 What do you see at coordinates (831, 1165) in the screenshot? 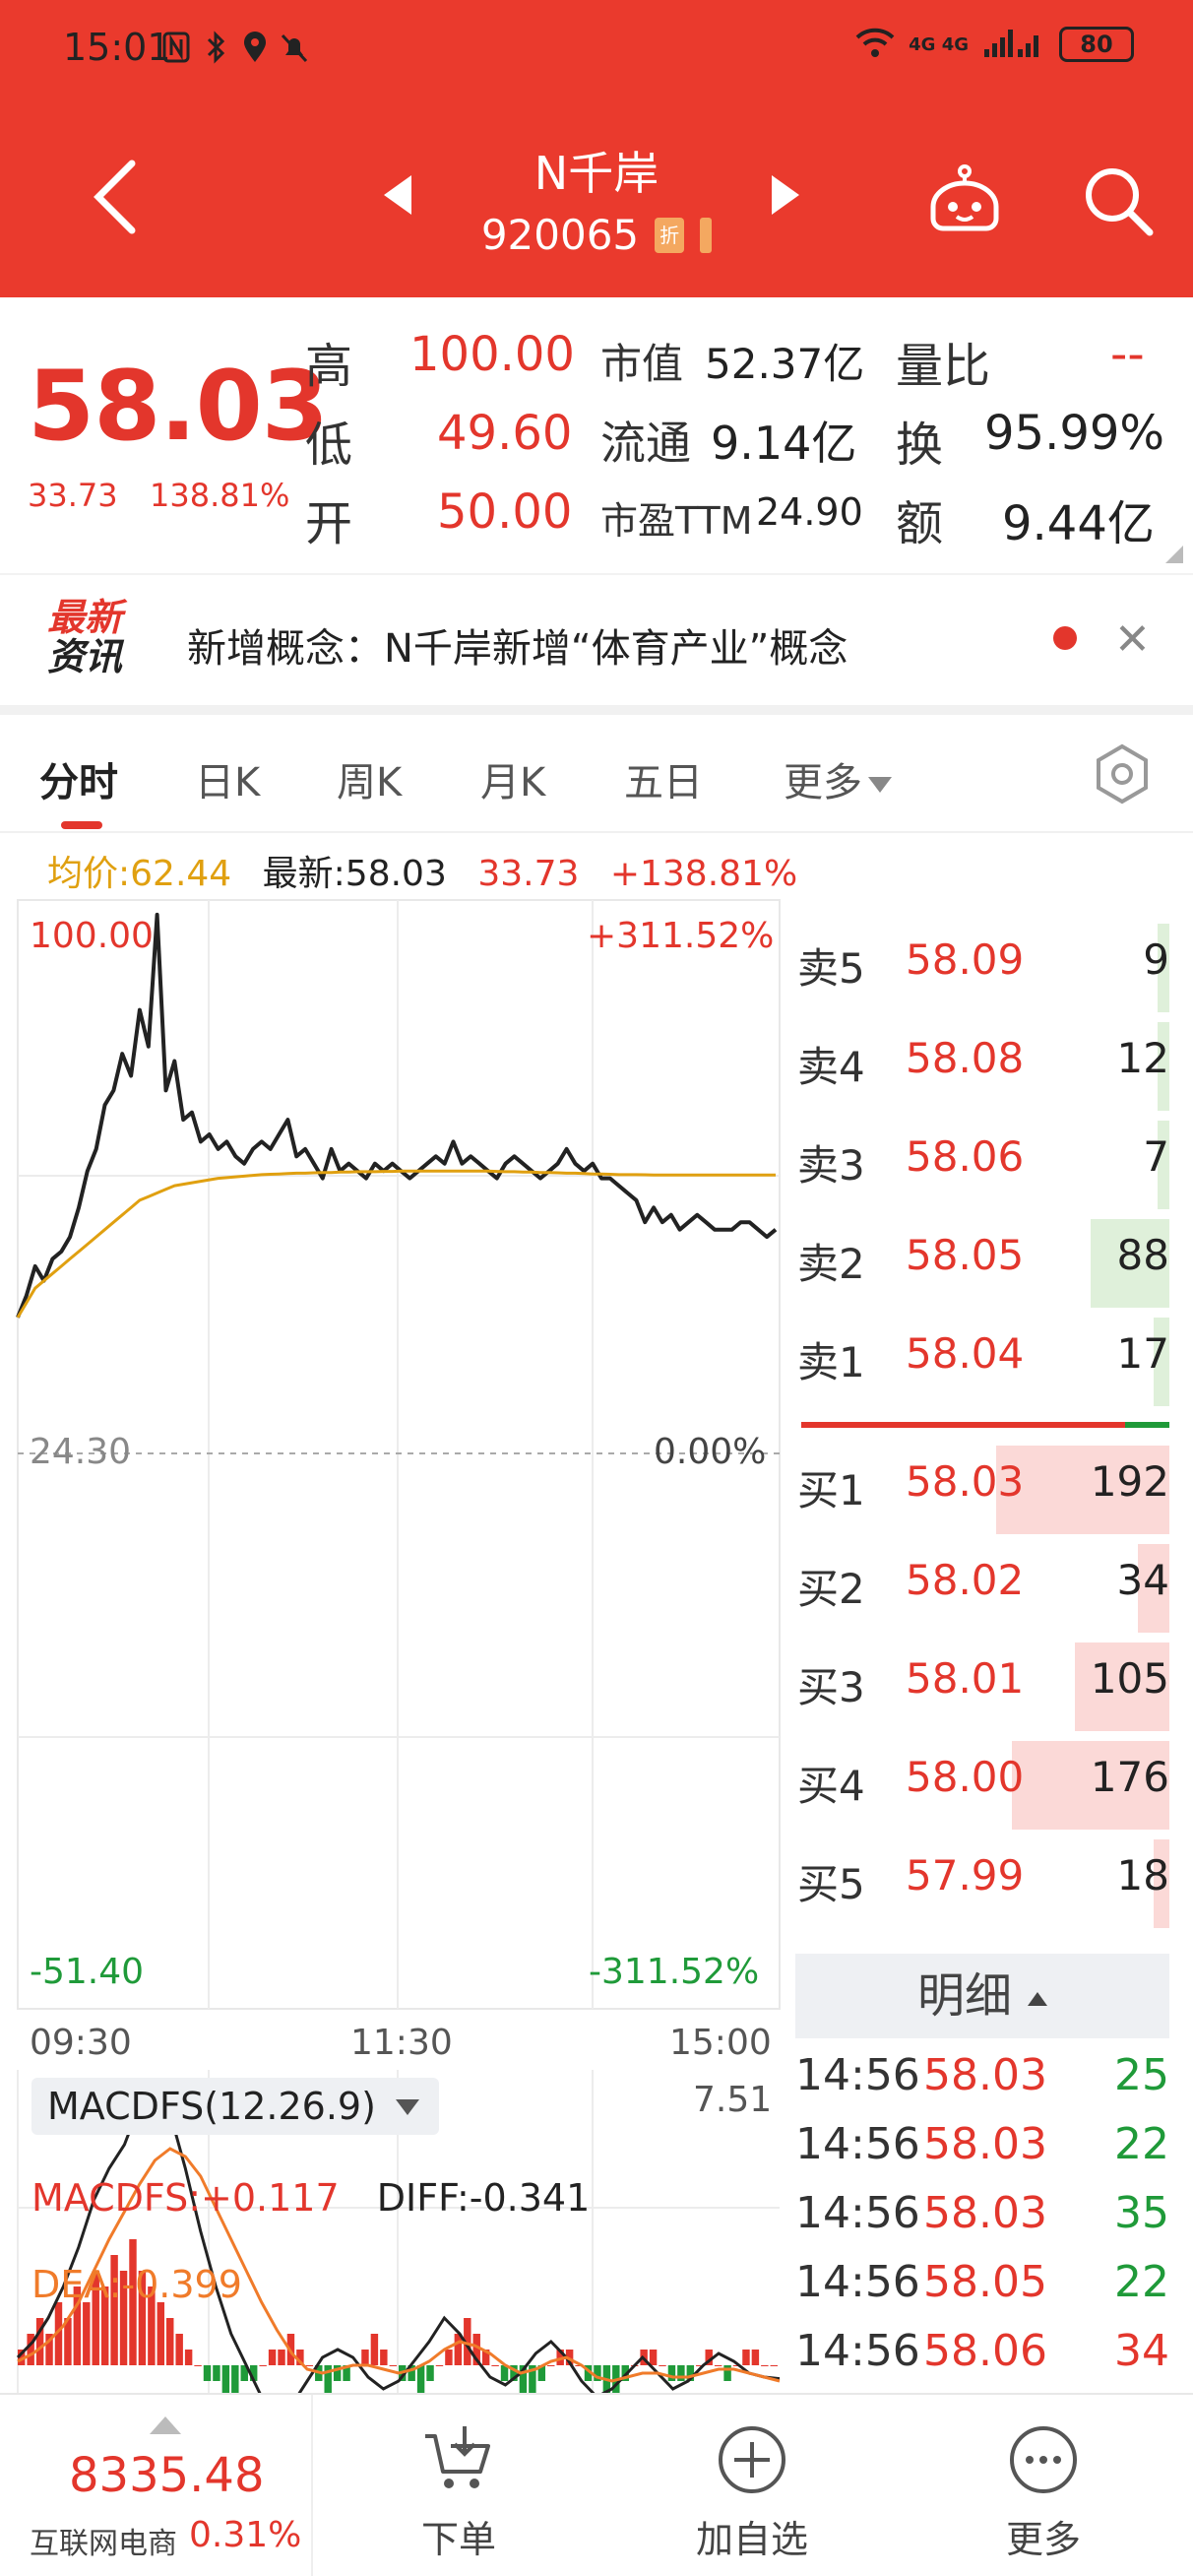
I see `ask-label: 卖3` at bounding box center [831, 1165].